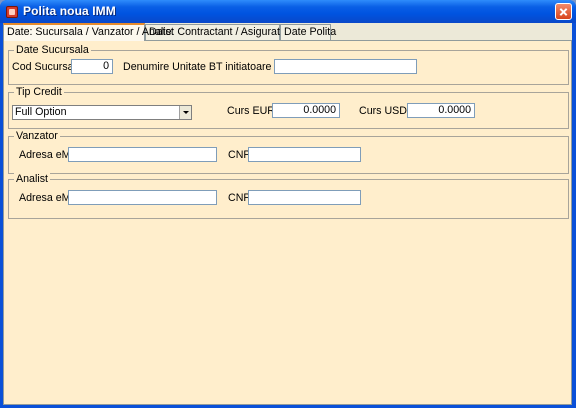  Describe the element at coordinates (304, 197) in the screenshot. I see `analist-cnp-field` at that location.